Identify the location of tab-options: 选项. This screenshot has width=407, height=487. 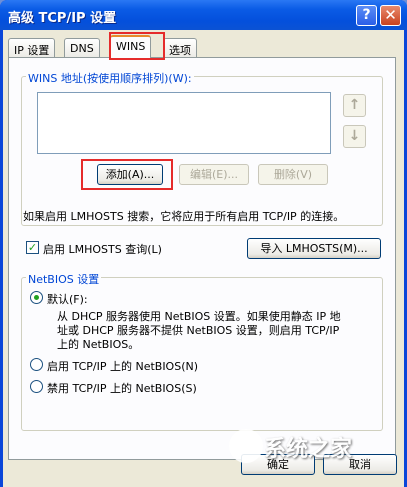
(180, 47).